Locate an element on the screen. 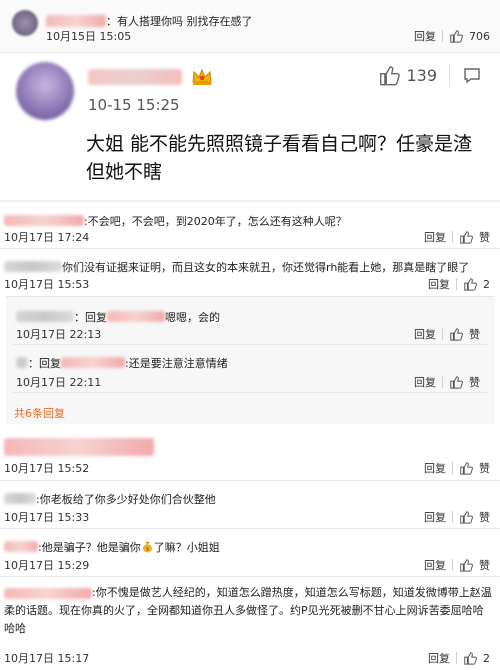 The image size is (500, 670). comment-time: 10-15 15:25 is located at coordinates (134, 105).